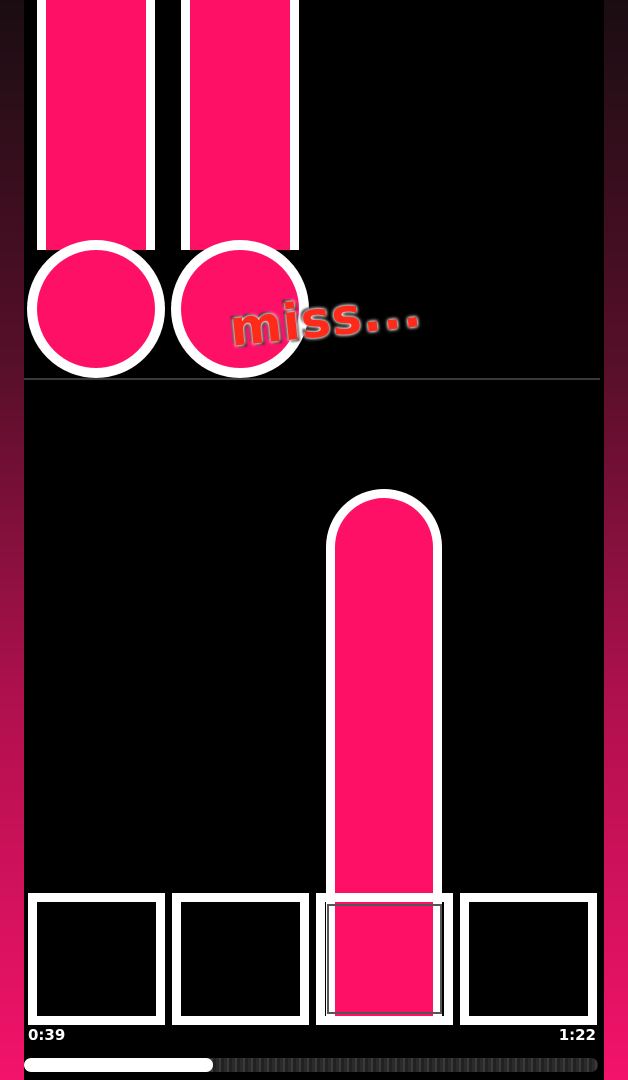 Image resolution: width=628 pixels, height=1080 pixels. I want to click on song-progress-fill, so click(119, 1065).